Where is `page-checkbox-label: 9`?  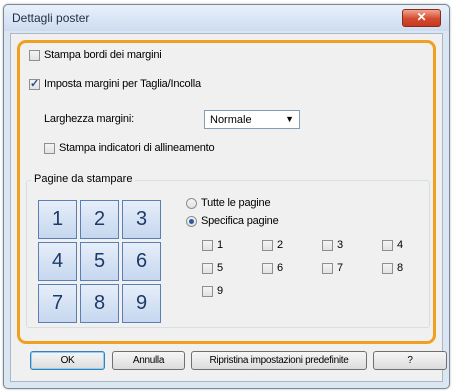
page-checkbox-label: 9 is located at coordinates (220, 291).